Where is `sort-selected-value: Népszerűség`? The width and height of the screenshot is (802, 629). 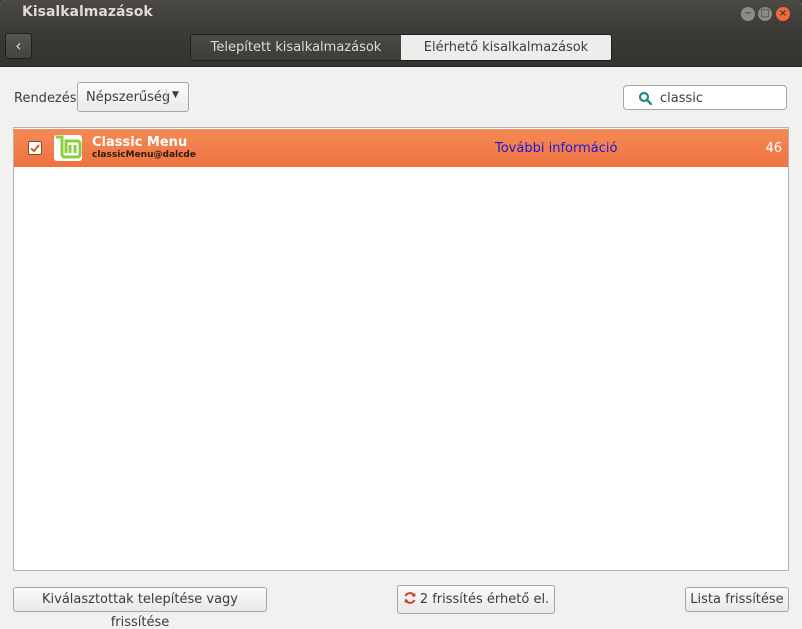
sort-selected-value: Népszerűség is located at coordinates (128, 97).